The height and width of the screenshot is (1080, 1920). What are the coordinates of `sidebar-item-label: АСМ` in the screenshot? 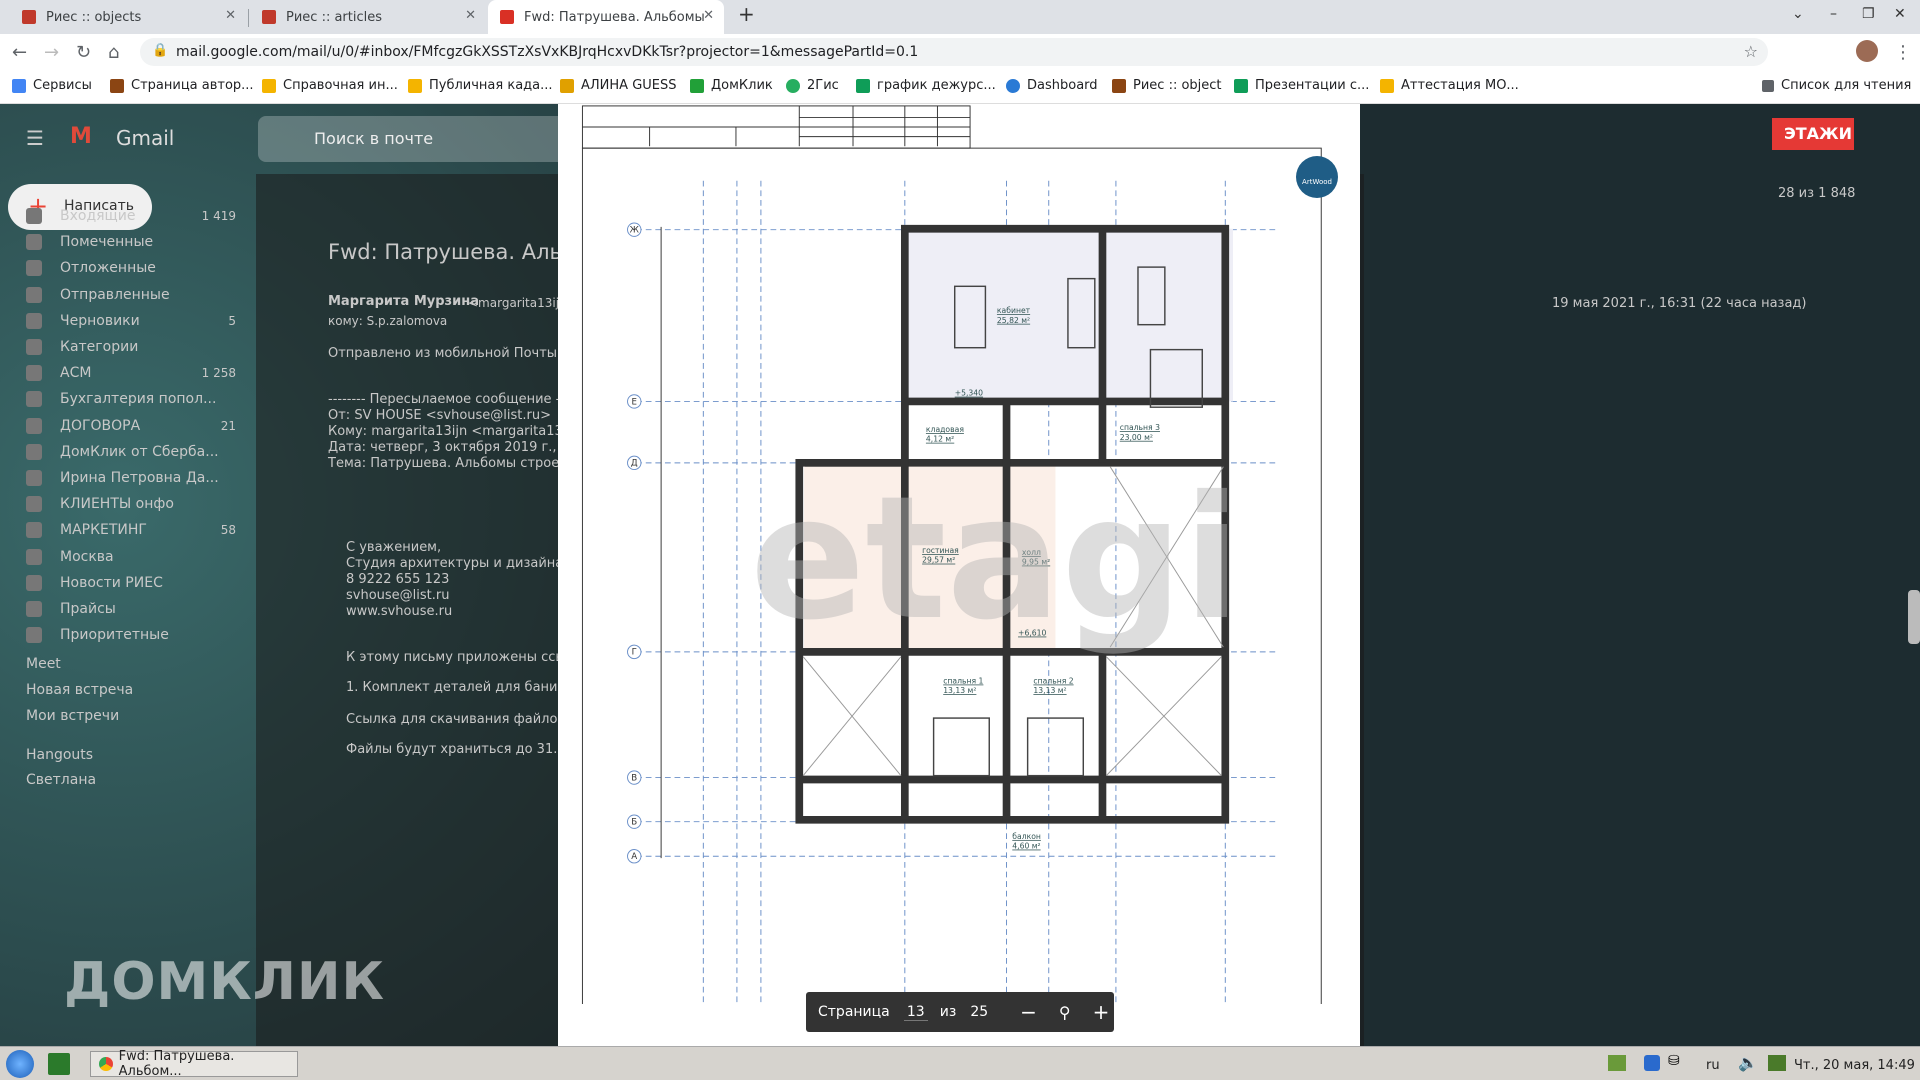 It's located at (76, 373).